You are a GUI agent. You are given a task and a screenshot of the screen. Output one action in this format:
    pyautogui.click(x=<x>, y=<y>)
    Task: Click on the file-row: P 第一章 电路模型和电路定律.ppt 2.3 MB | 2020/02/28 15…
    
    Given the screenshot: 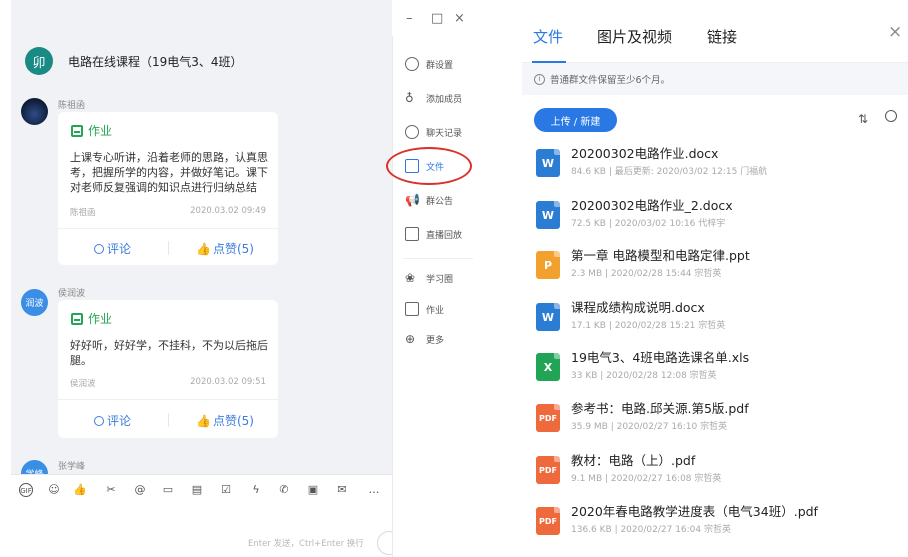 What is the action you would take?
    pyautogui.click(x=716, y=265)
    